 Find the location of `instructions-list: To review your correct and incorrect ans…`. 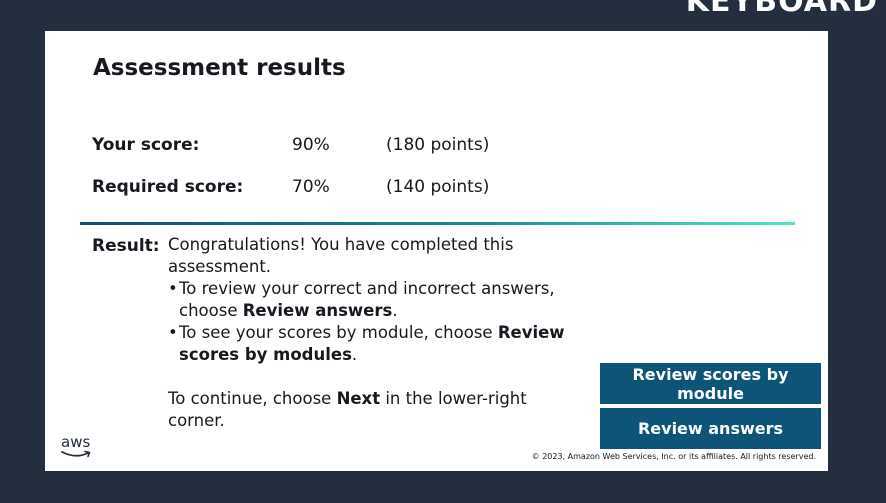

instructions-list: To review your correct and incorrect ans… is located at coordinates (373, 322).